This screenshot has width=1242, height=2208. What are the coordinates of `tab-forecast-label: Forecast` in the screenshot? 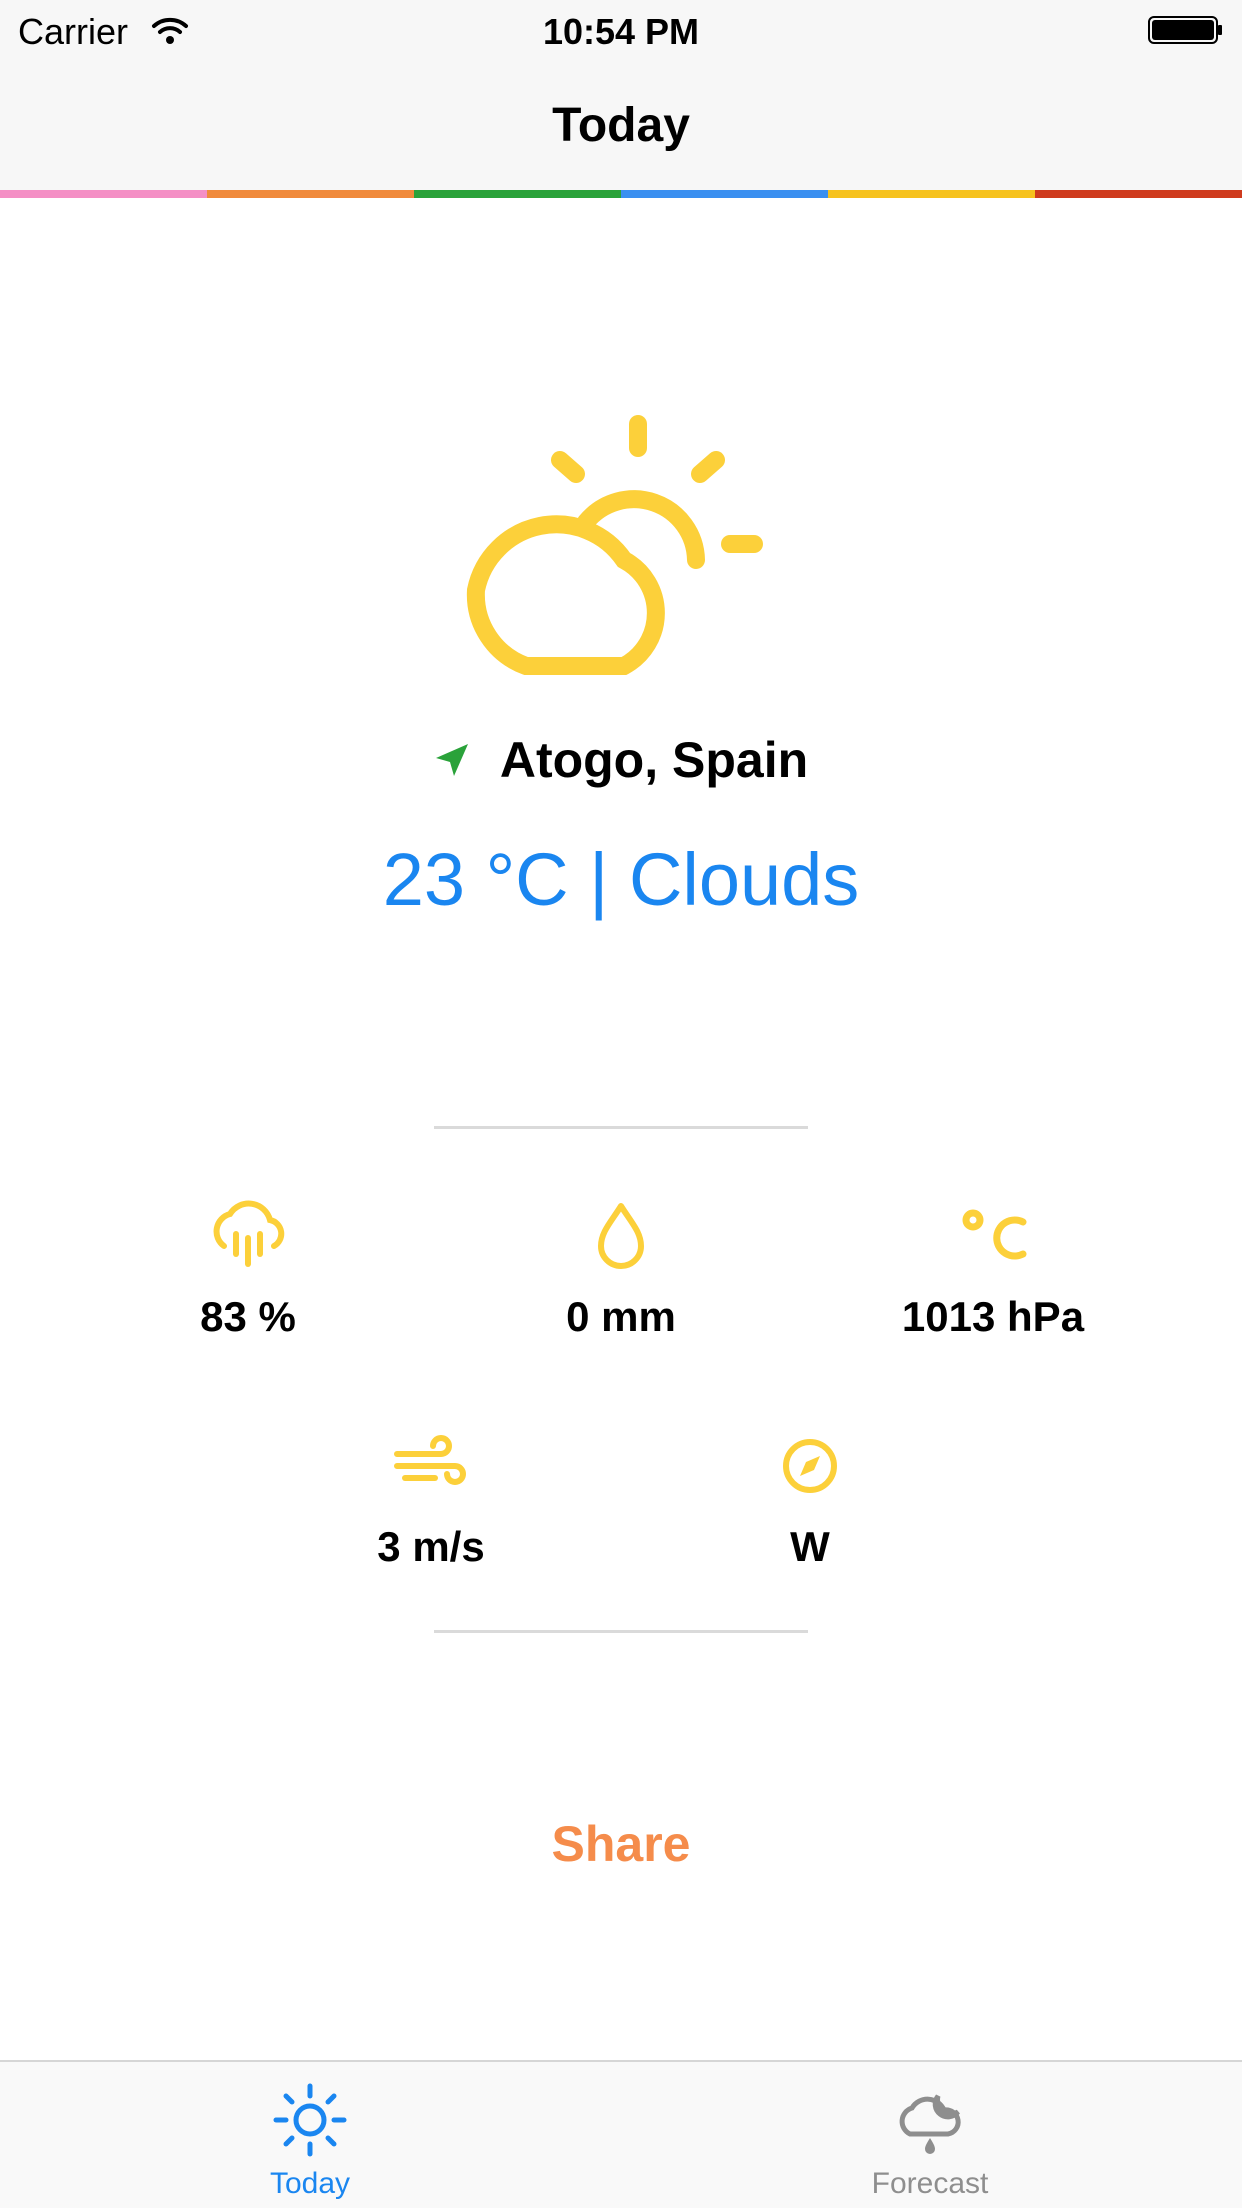 It's located at (930, 2183).